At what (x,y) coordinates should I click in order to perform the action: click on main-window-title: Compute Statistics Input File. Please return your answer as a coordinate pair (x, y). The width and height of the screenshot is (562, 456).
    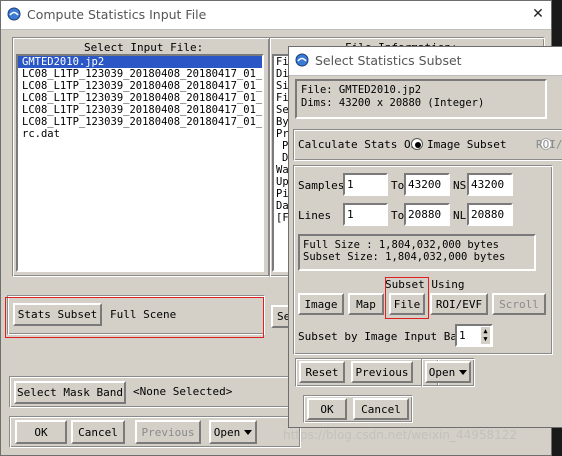
    Looking at the image, I should click on (117, 14).